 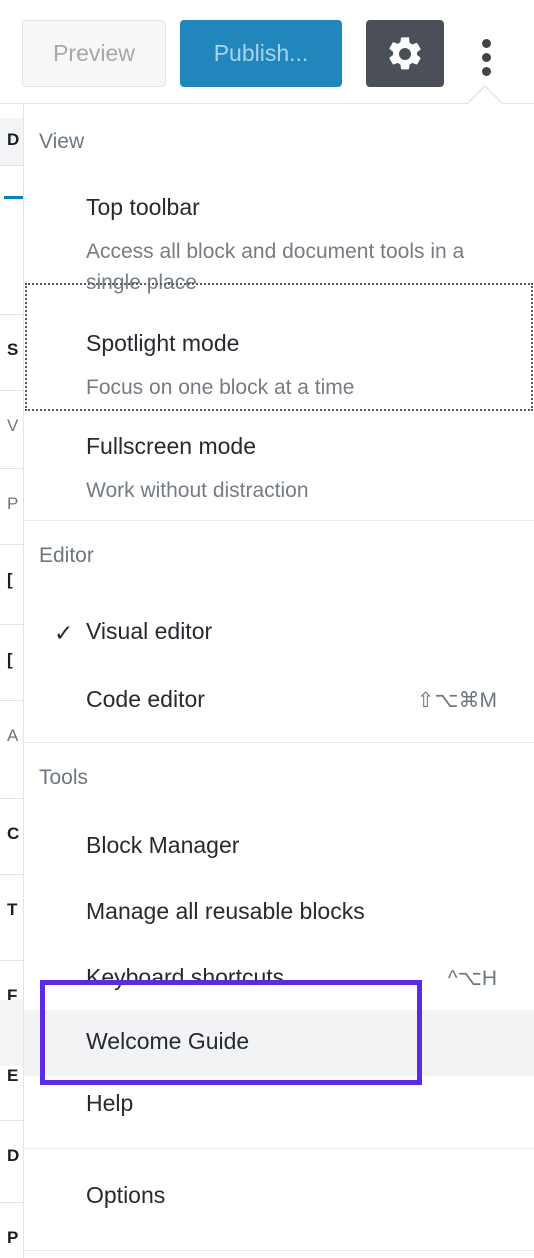 I want to click on menu-item-title: Help, so click(x=110, y=1103).